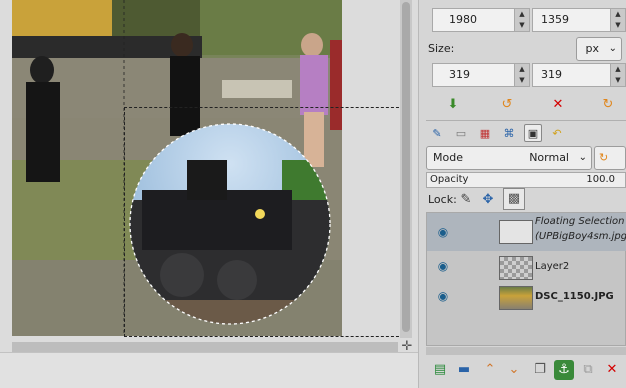 The image size is (626, 388). Describe the element at coordinates (564, 370) in the screenshot. I see `anchor-layer-icon: ⚓` at that location.